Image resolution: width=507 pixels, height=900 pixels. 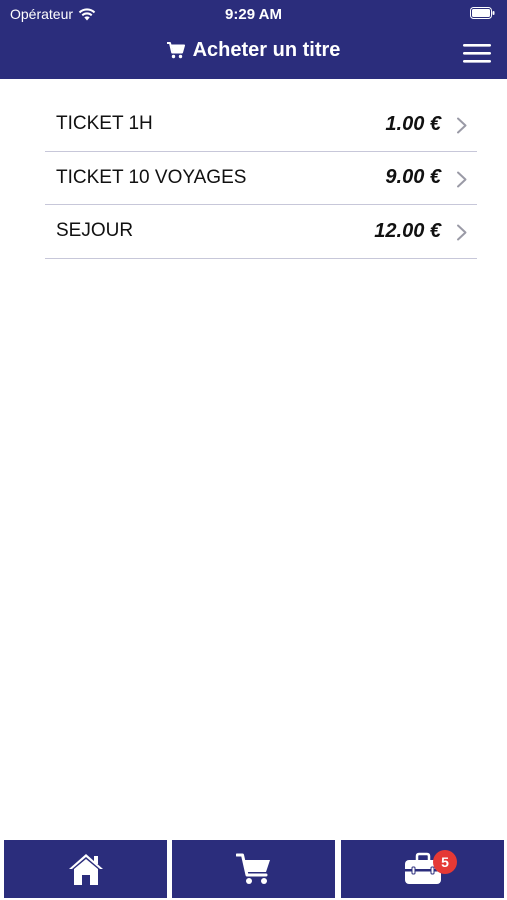 What do you see at coordinates (261, 125) in the screenshot?
I see `ticket-row-1h: TICKET 1H 1.00 €` at bounding box center [261, 125].